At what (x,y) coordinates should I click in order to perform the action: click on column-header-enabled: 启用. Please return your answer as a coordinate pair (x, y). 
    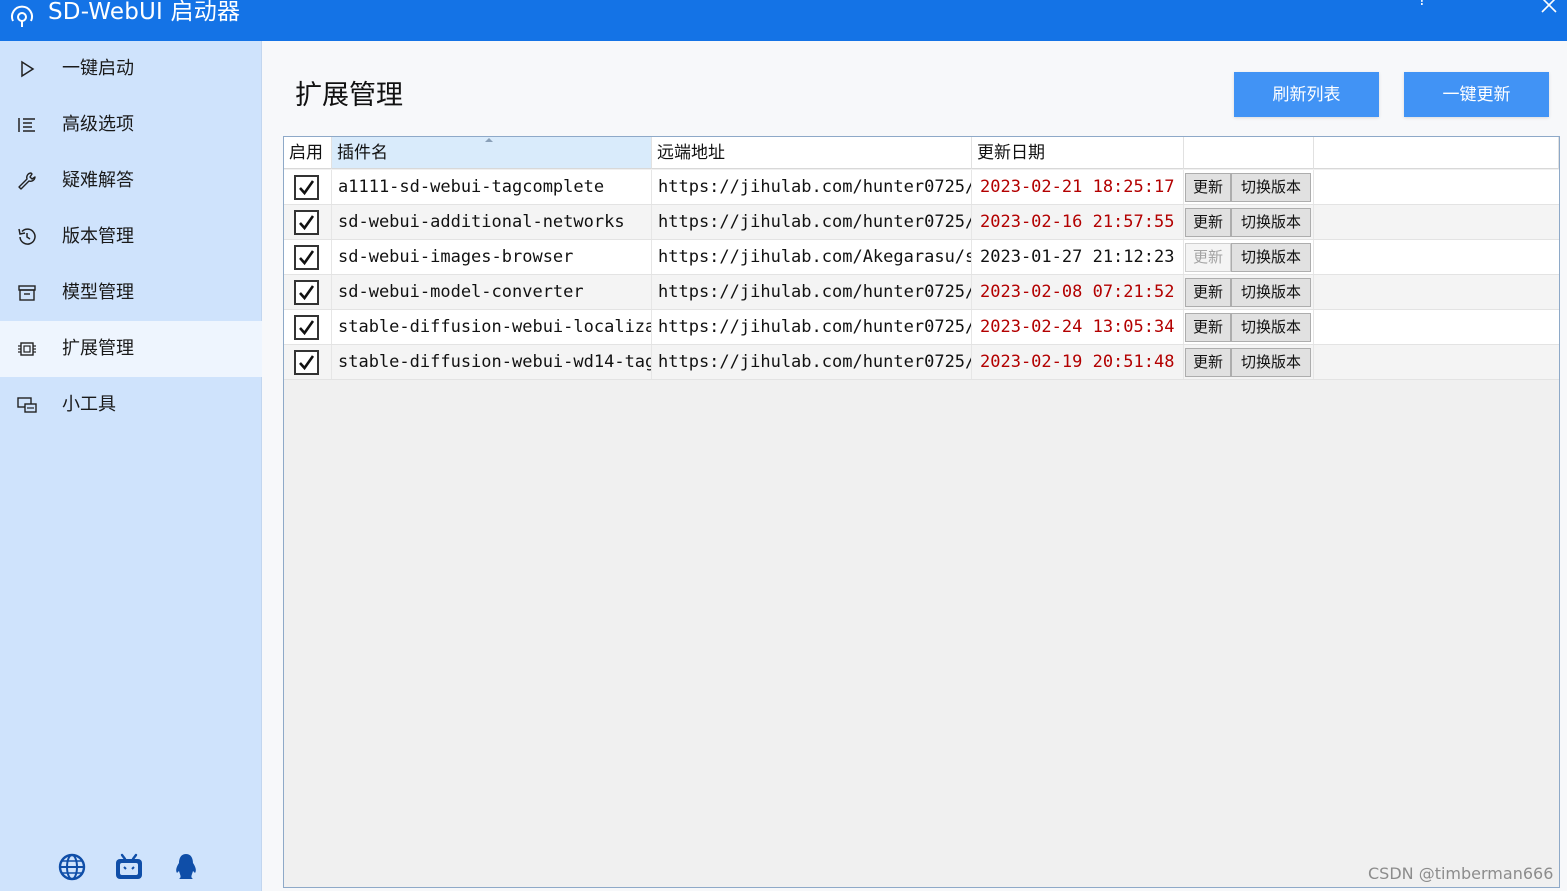
    Looking at the image, I should click on (308, 153).